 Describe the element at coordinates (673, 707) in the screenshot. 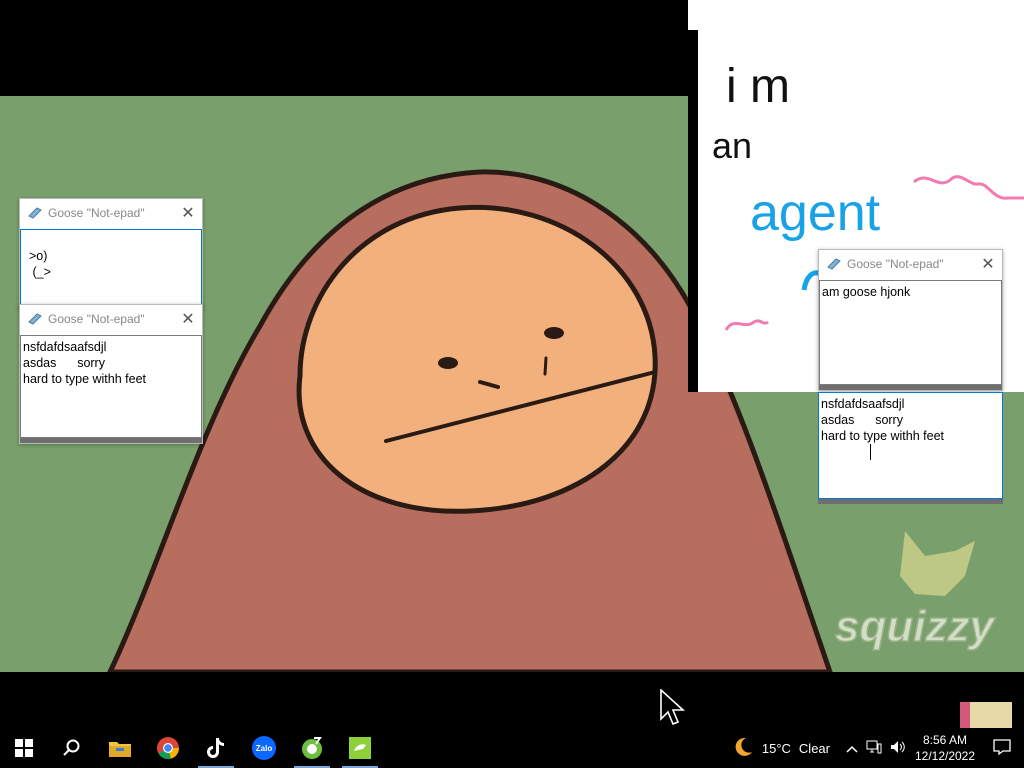

I see `mouse-cursor-icon` at that location.